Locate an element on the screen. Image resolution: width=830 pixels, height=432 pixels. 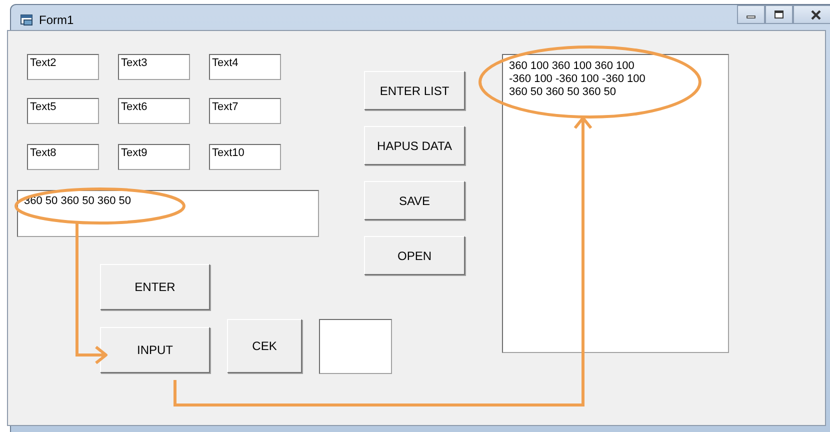
command-button: INPUT is located at coordinates (155, 350).